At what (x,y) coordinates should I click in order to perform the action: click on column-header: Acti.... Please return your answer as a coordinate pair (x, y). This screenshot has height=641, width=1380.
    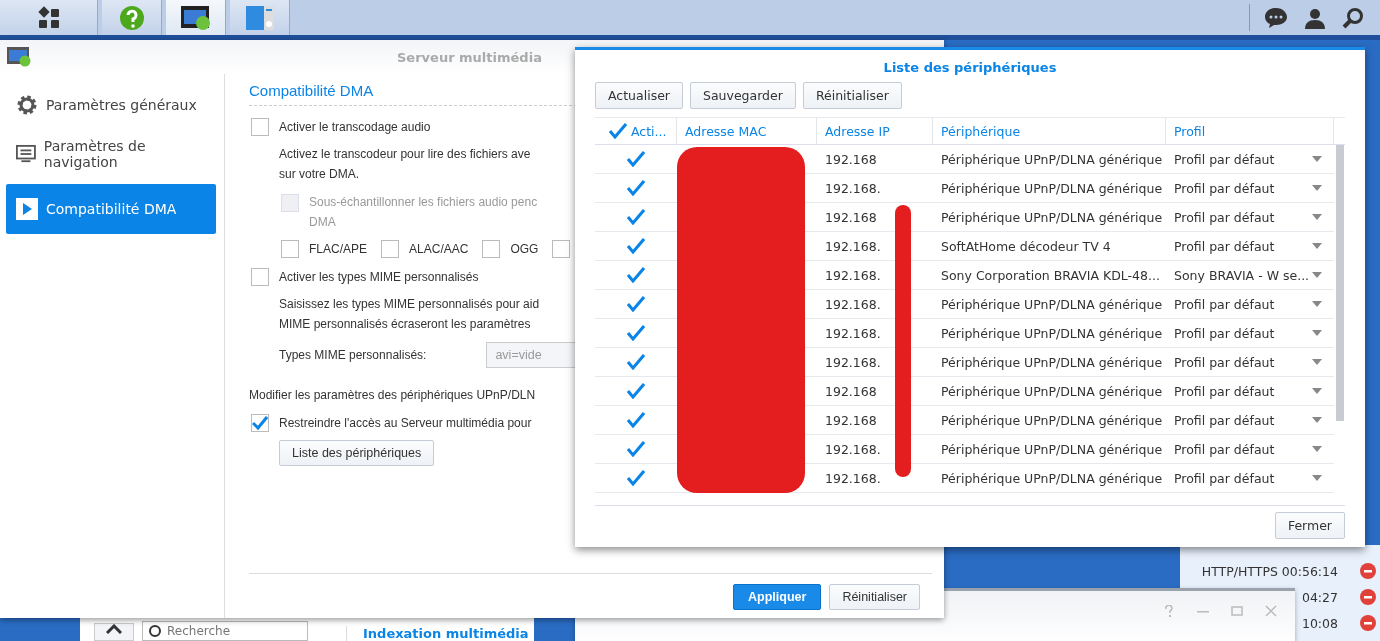
    Looking at the image, I should click on (649, 131).